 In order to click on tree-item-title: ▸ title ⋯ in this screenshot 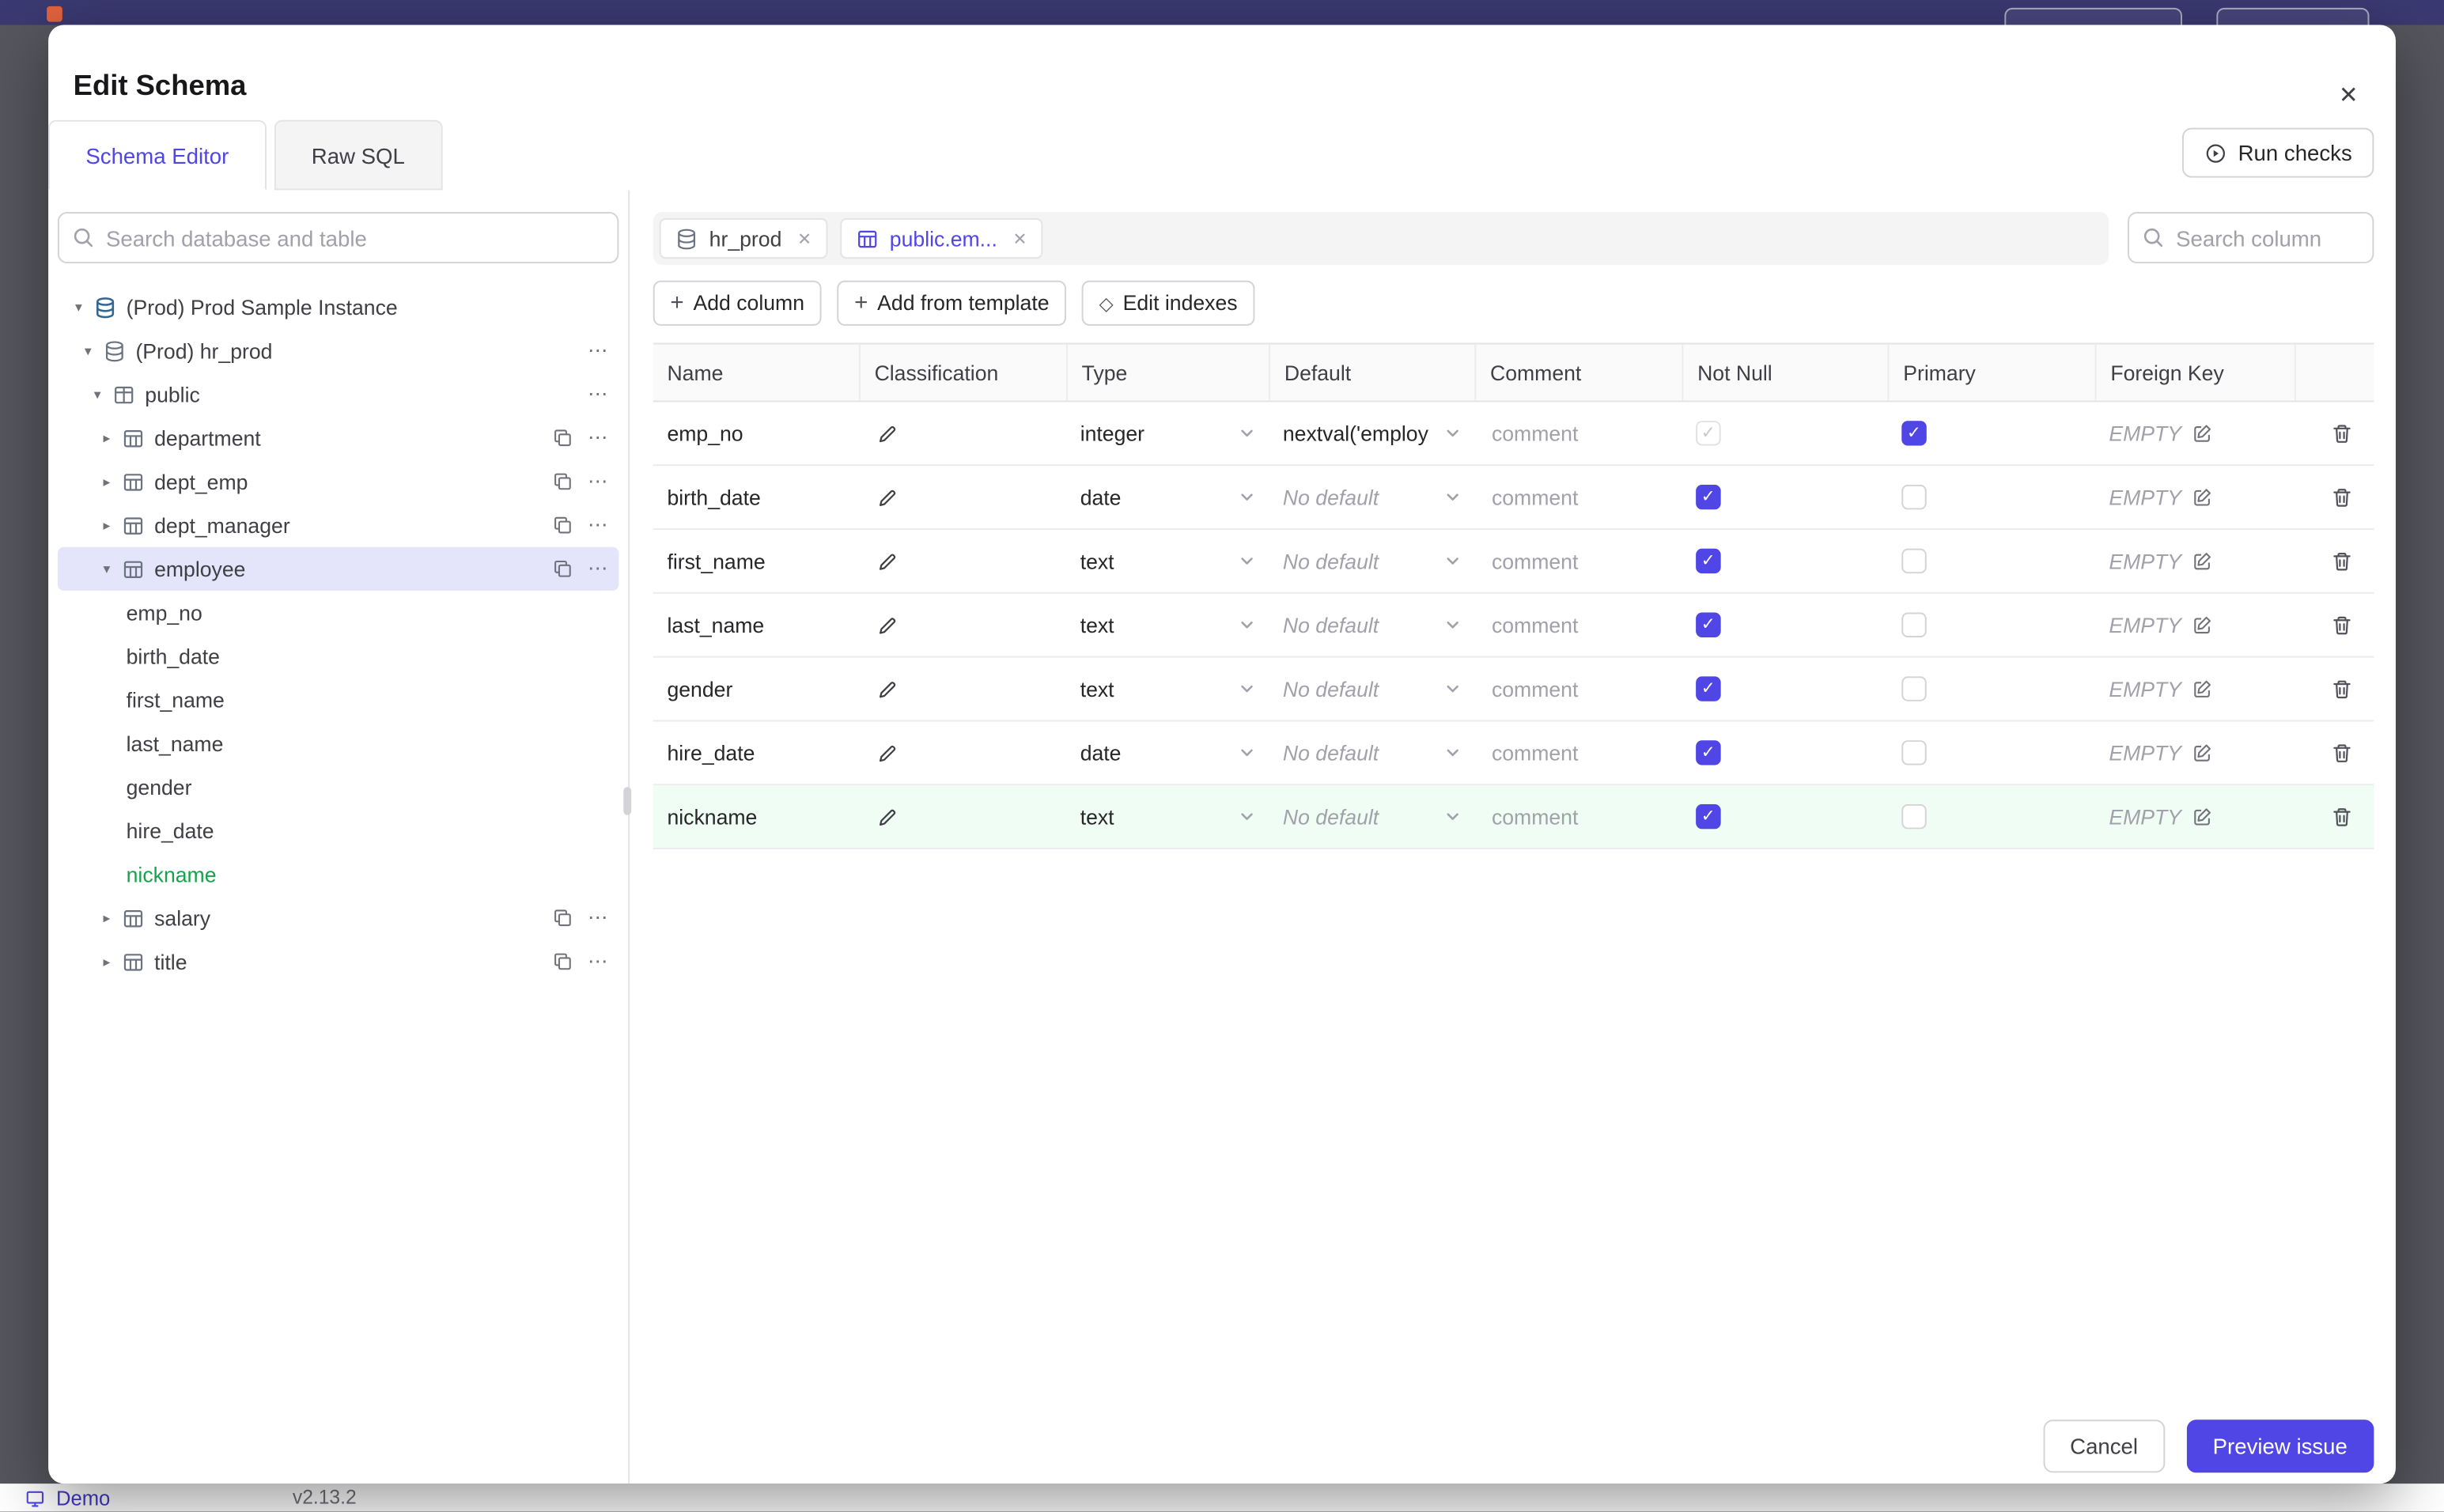, I will do `click(338, 961)`.